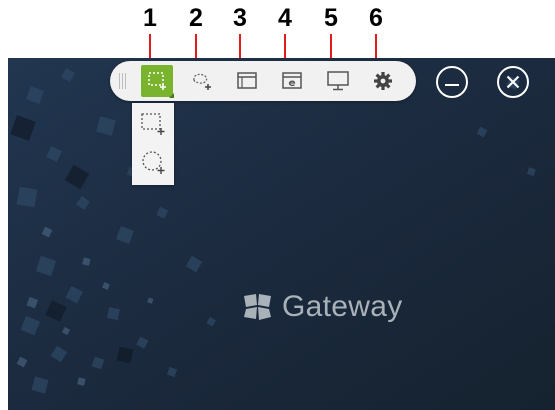  I want to click on browser-capture-button, so click(292, 81).